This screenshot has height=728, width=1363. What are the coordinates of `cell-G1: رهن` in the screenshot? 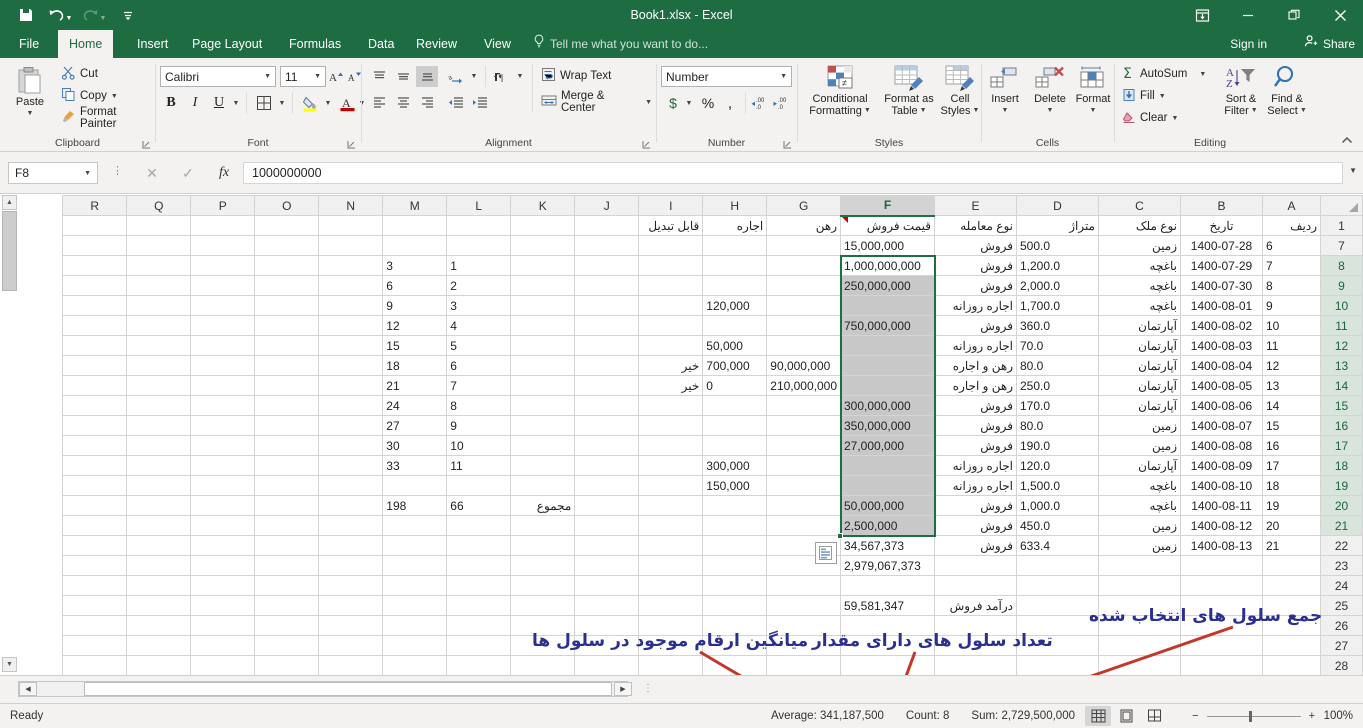 It's located at (803, 225).